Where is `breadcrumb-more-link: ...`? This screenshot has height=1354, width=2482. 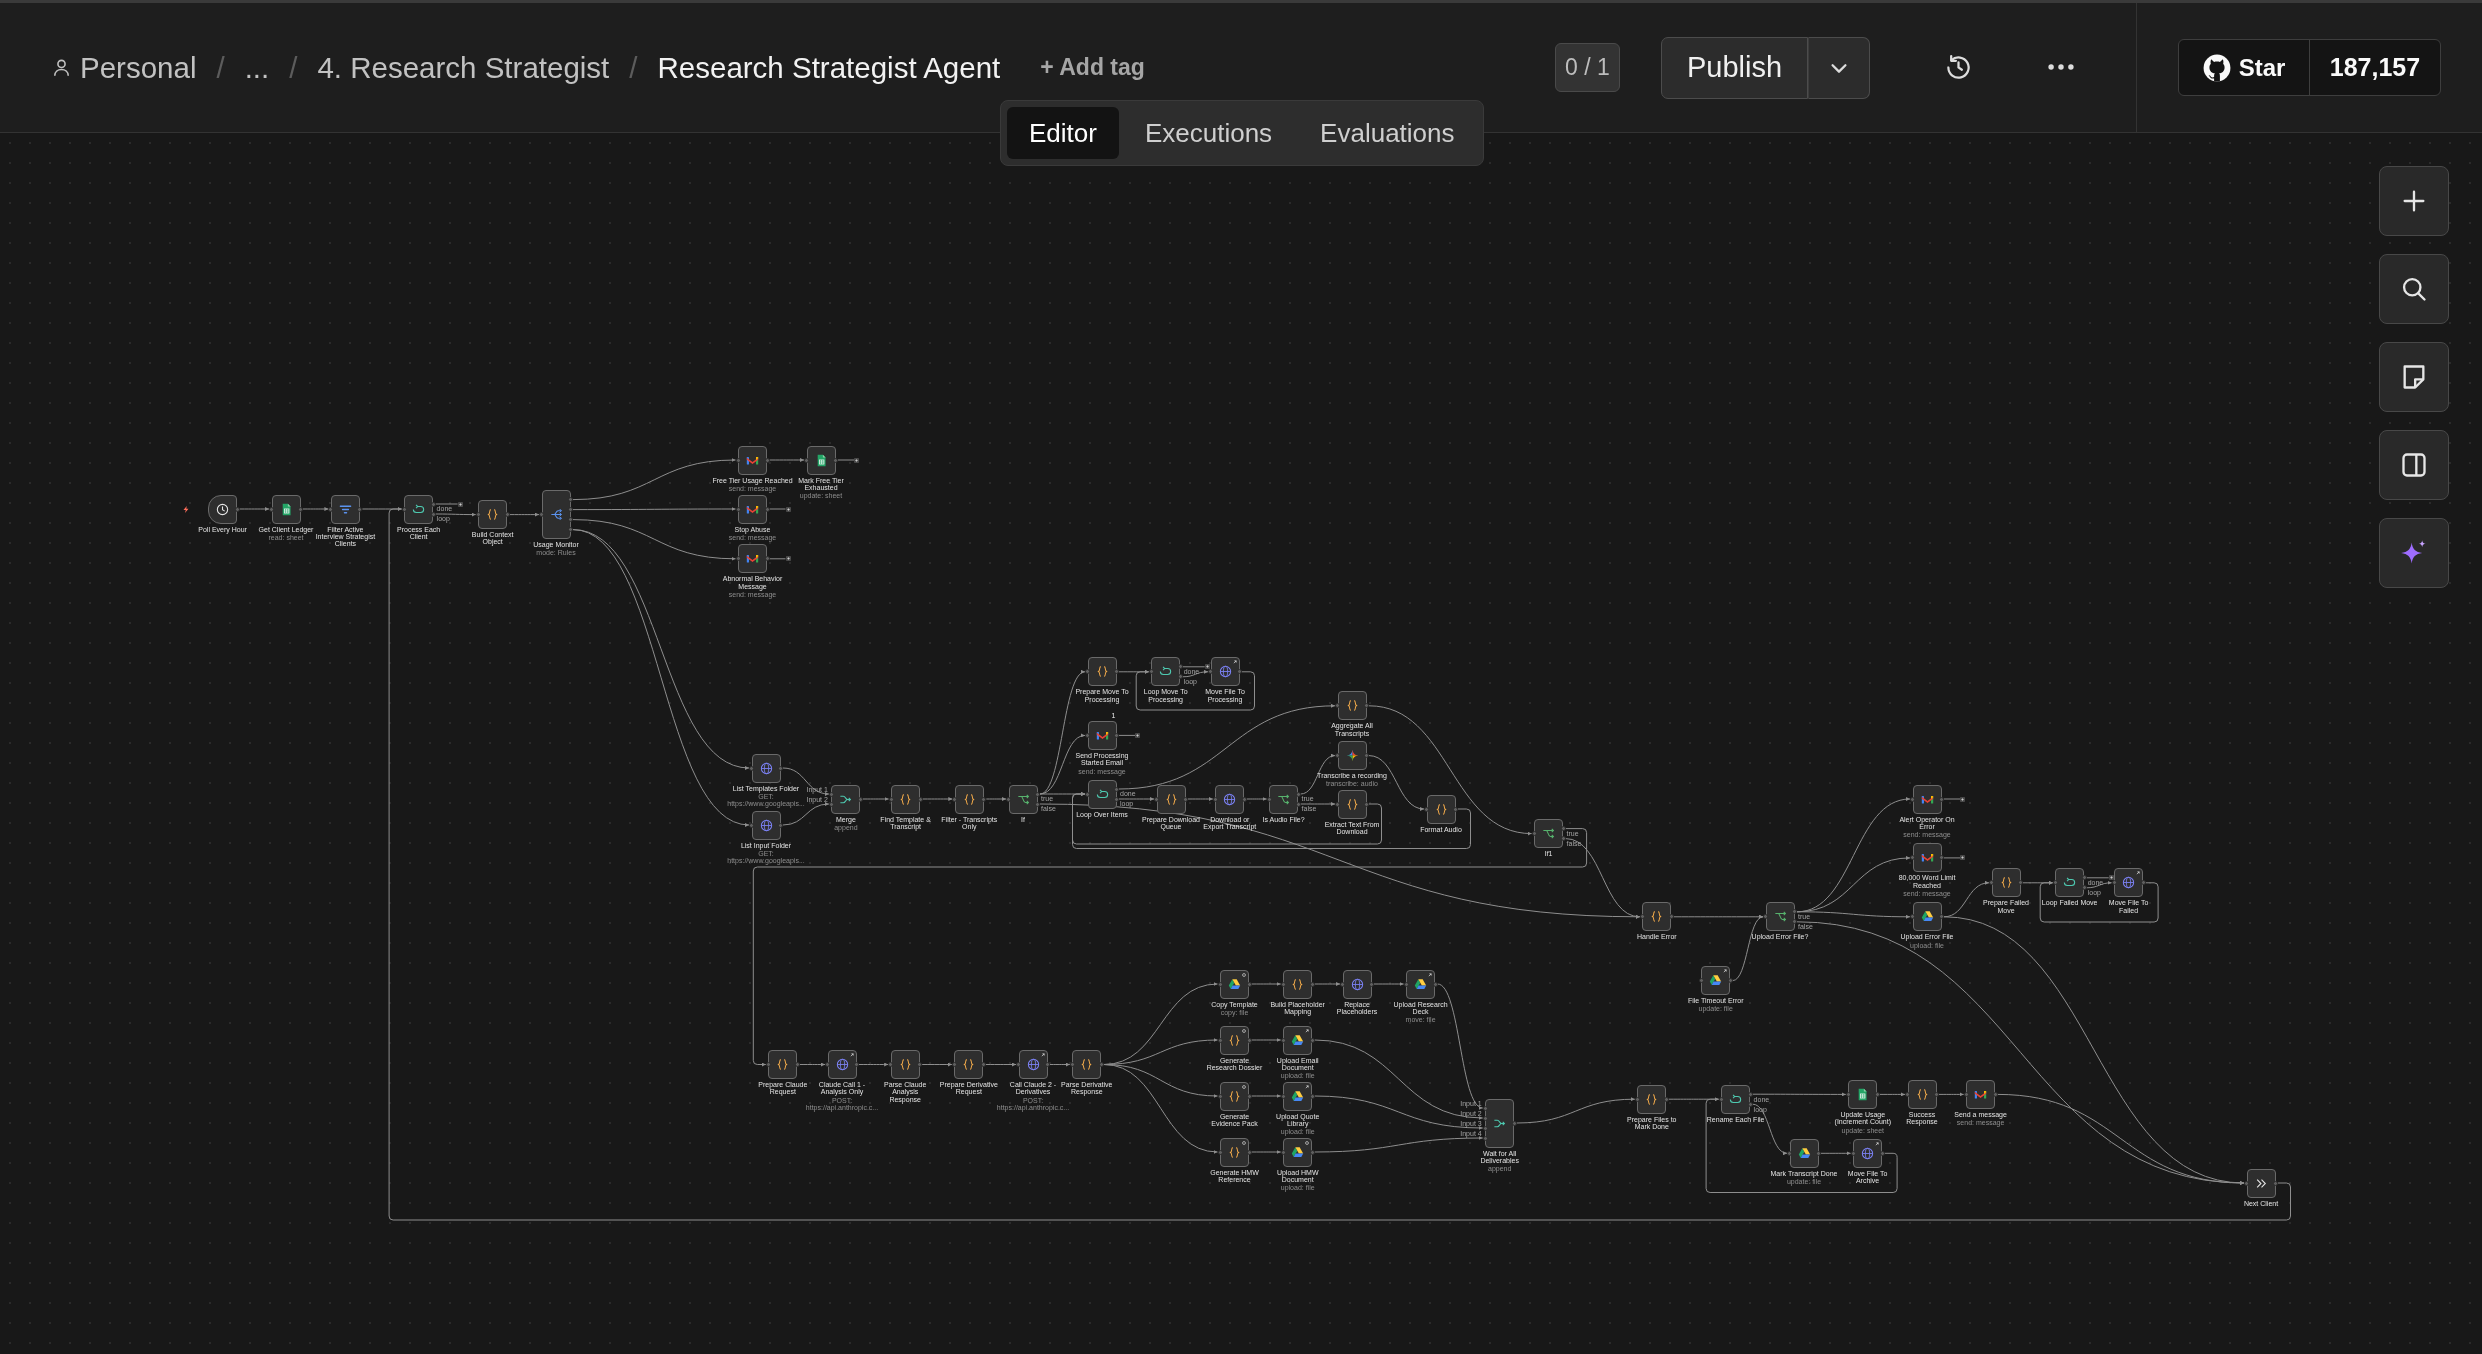 breadcrumb-more-link: ... is located at coordinates (257, 67).